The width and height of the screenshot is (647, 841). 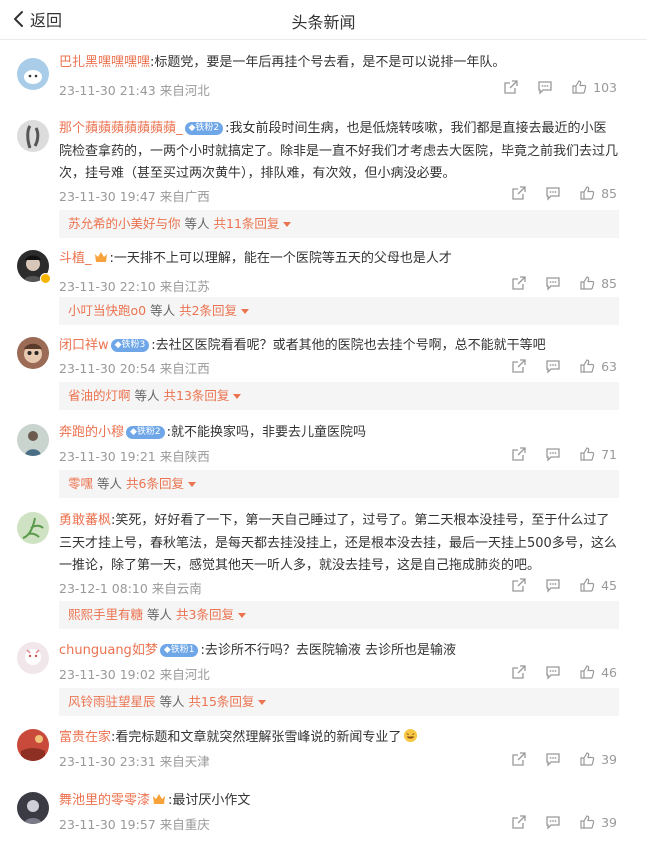 I want to click on like-button: 71, so click(x=598, y=454).